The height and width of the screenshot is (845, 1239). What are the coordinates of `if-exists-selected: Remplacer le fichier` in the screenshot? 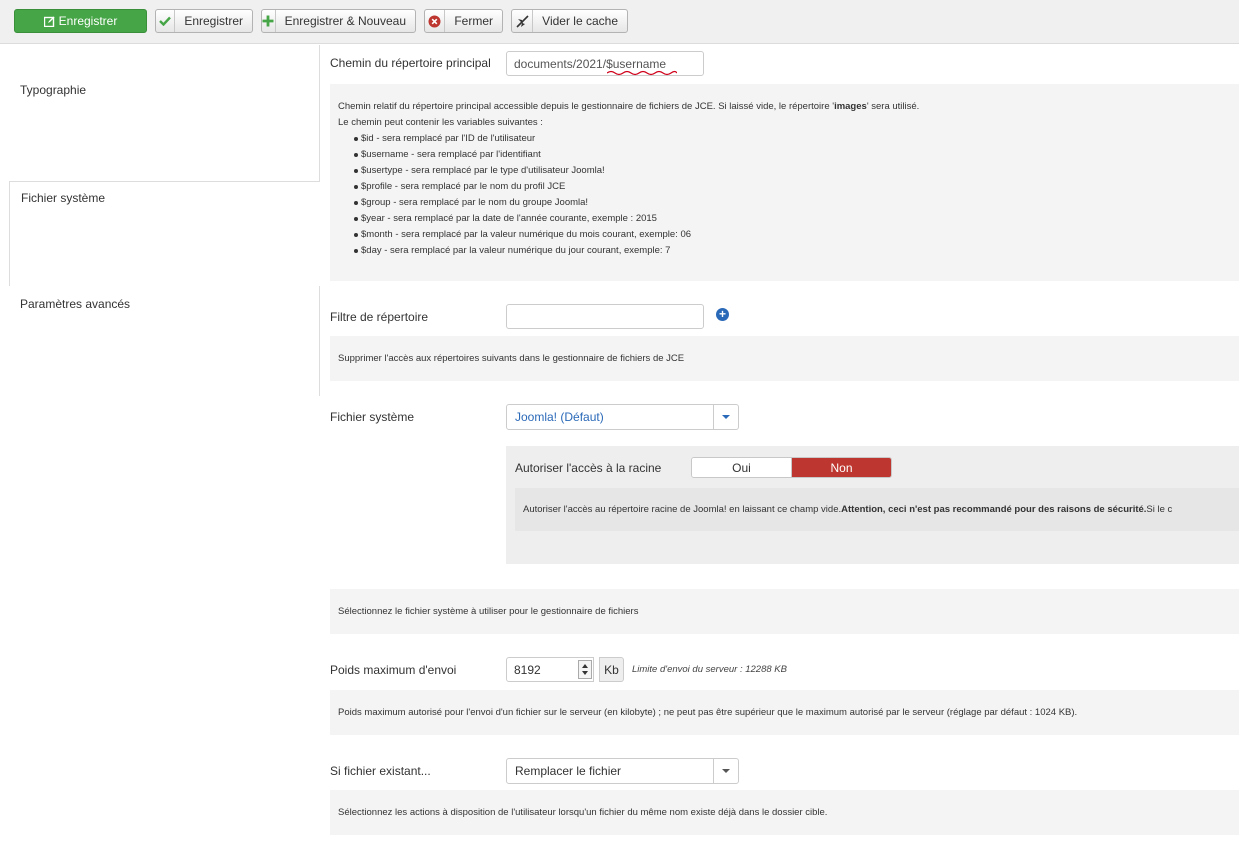 It's located at (568, 771).